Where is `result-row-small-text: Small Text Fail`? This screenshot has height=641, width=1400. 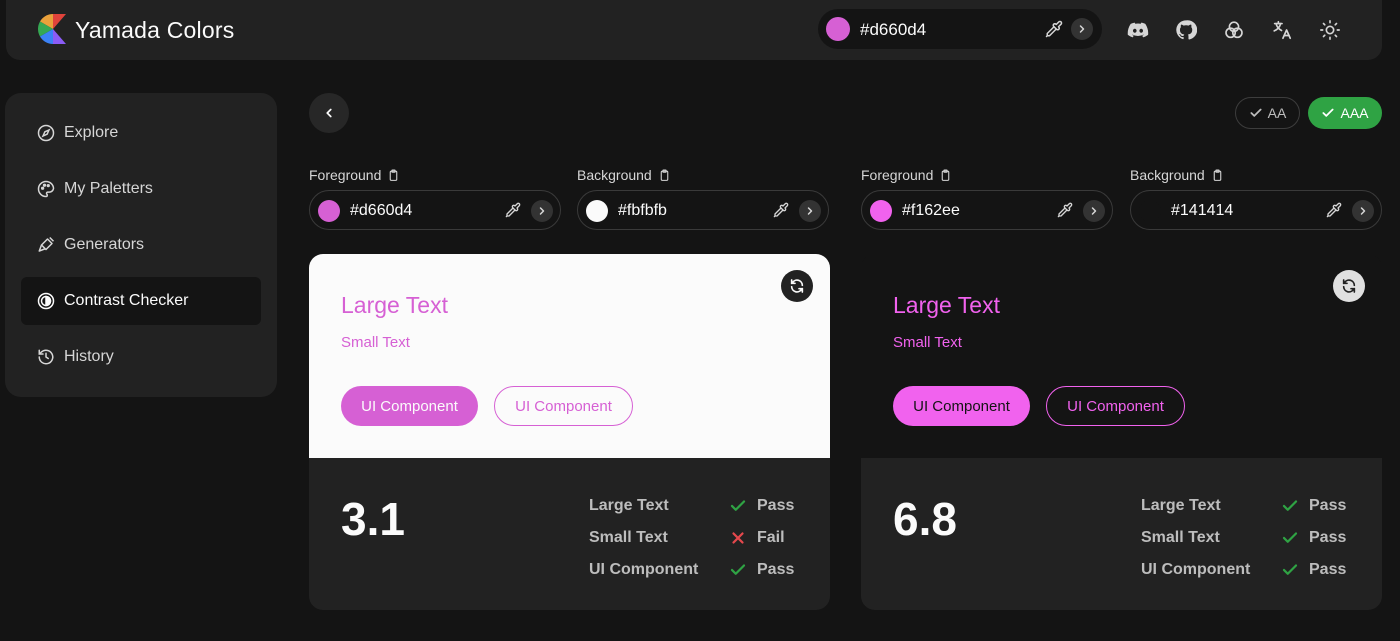 result-row-small-text: Small Text Fail is located at coordinates (699, 538).